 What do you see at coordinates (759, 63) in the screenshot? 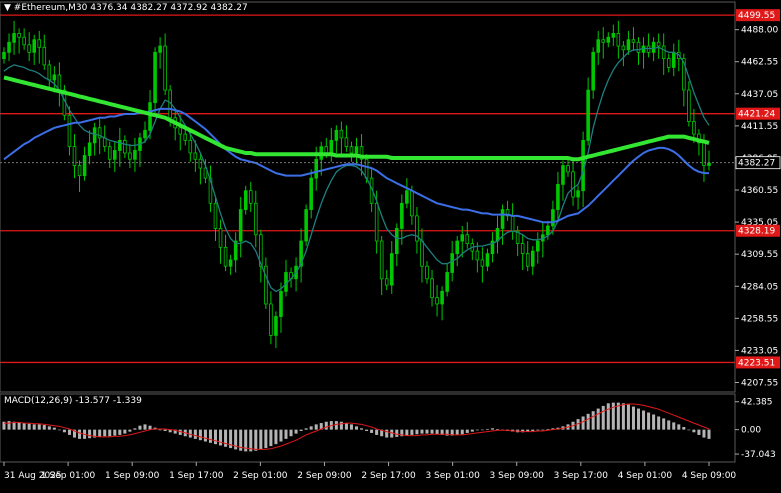
I see `y-tick-label: 4462.55` at bounding box center [759, 63].